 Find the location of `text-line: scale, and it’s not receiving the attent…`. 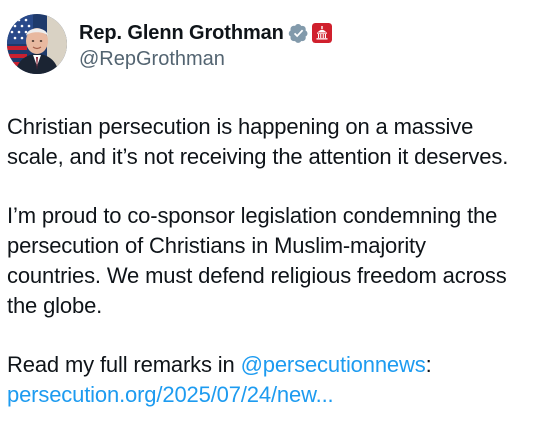

text-line: scale, and it’s not receiving the attent… is located at coordinates (258, 156).